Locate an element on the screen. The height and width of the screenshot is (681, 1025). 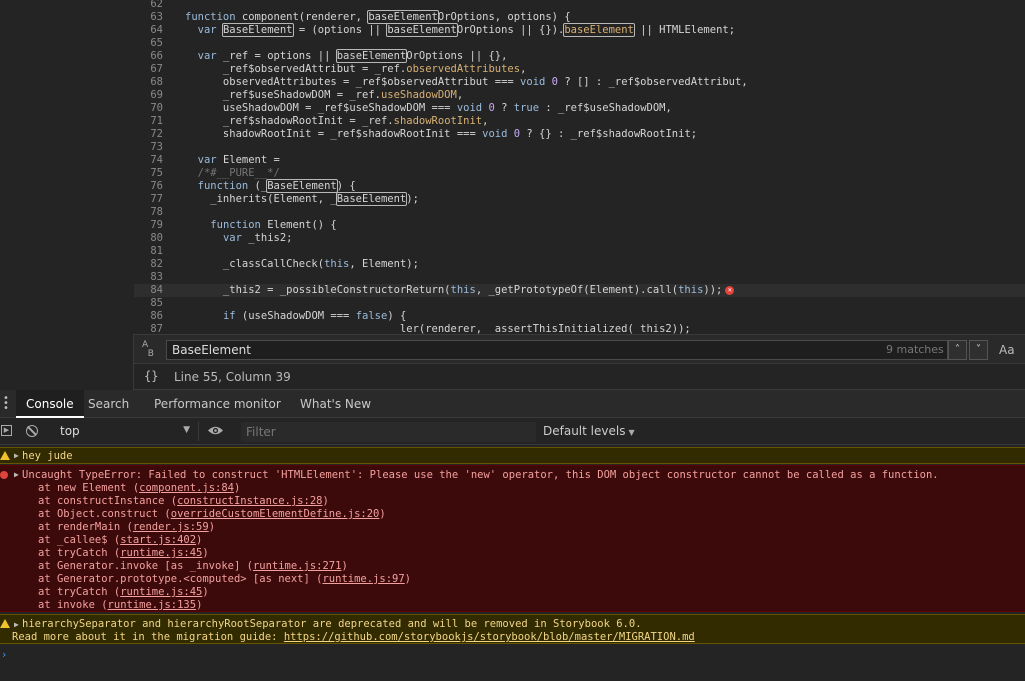
find-bar: A B BaseElement 9 matches ˄ ˅ Aa is located at coordinates (579, 349).